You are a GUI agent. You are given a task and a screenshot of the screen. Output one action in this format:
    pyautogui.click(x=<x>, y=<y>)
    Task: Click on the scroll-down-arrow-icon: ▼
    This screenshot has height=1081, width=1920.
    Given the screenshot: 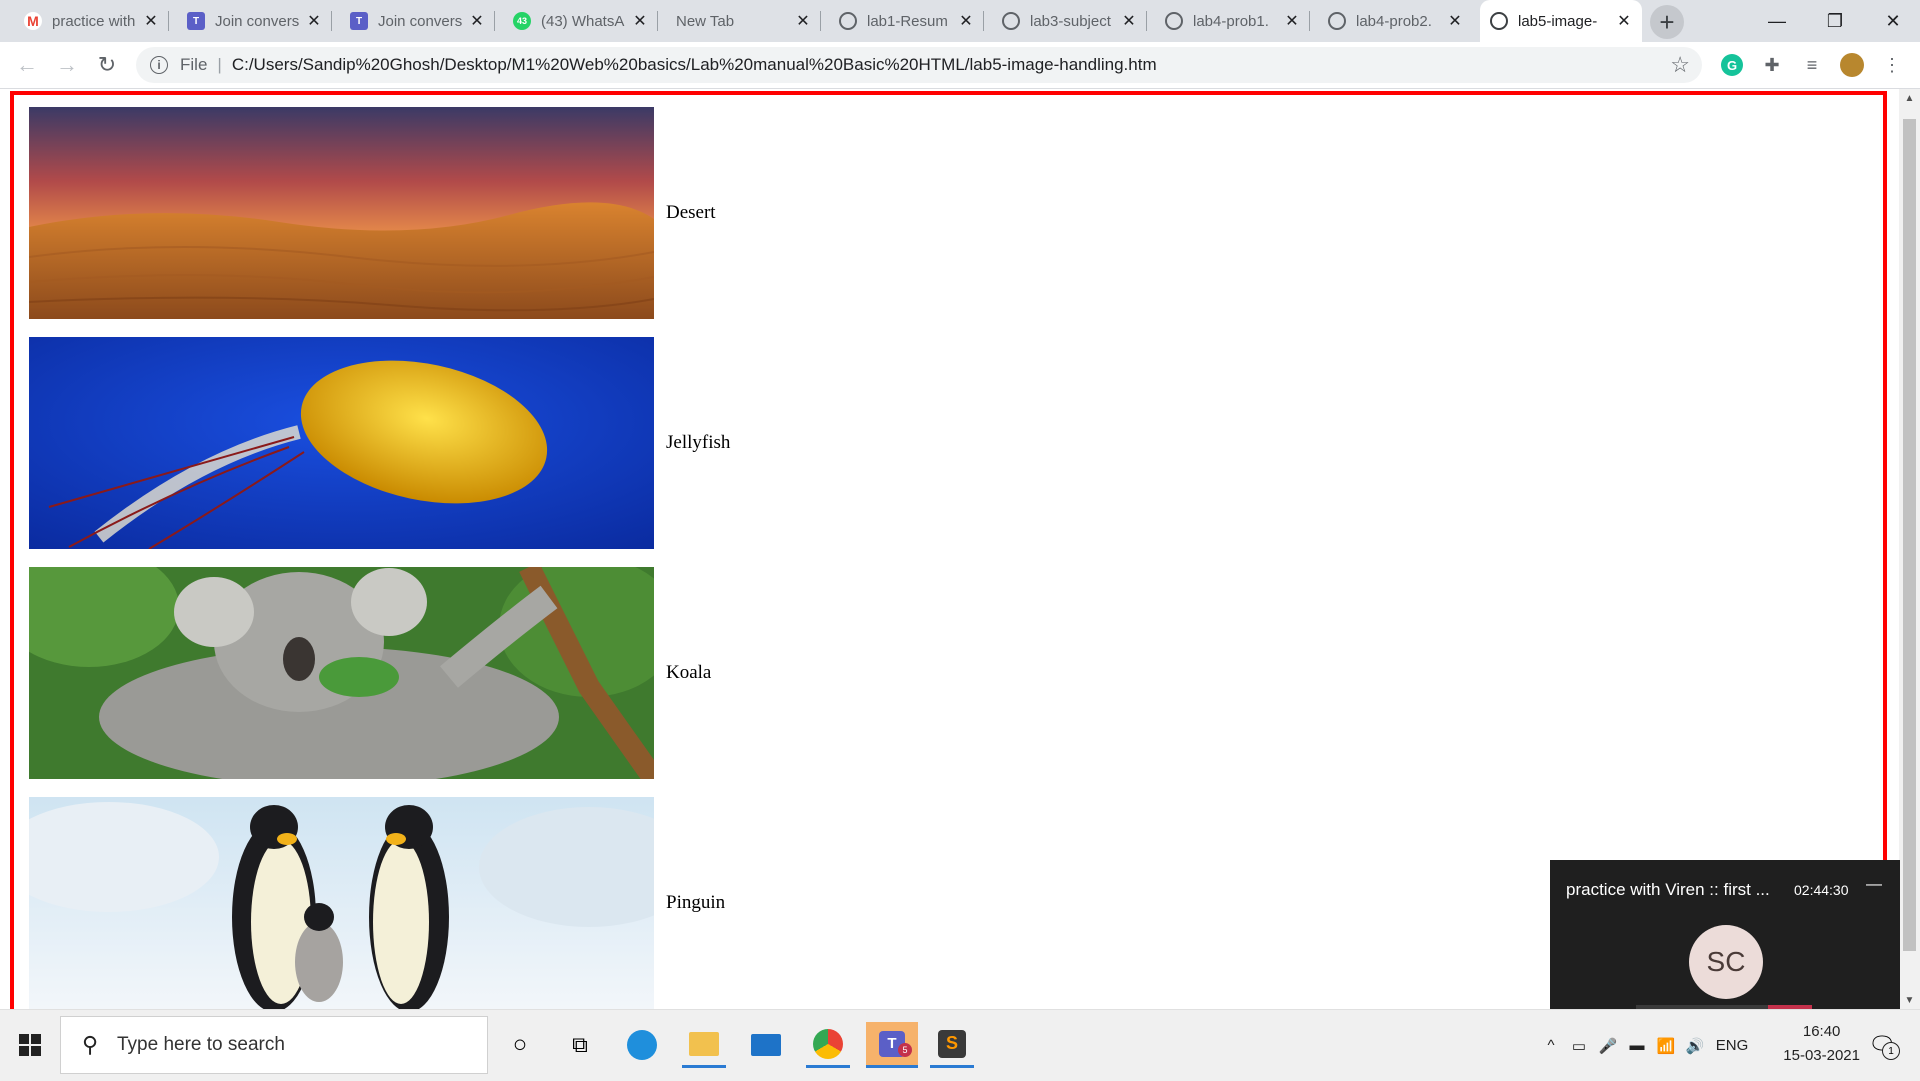 What is the action you would take?
    pyautogui.click(x=1909, y=1000)
    